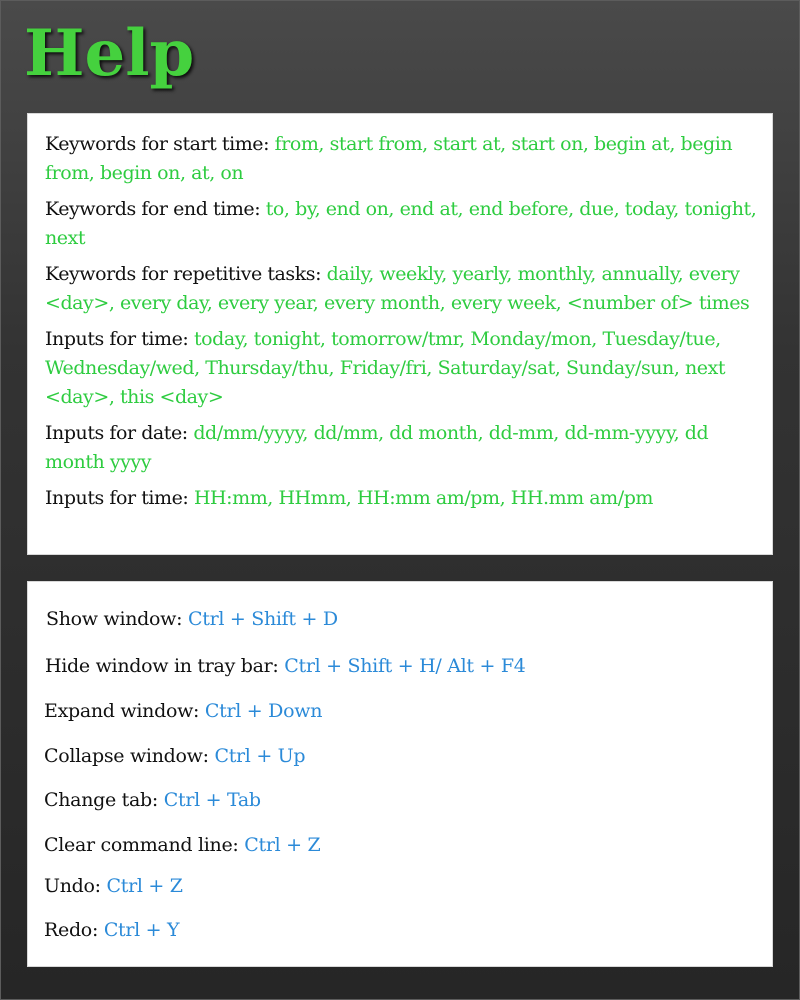 This screenshot has height=1000, width=800. I want to click on shortcut-keys: Ctrl + Y, so click(141, 930).